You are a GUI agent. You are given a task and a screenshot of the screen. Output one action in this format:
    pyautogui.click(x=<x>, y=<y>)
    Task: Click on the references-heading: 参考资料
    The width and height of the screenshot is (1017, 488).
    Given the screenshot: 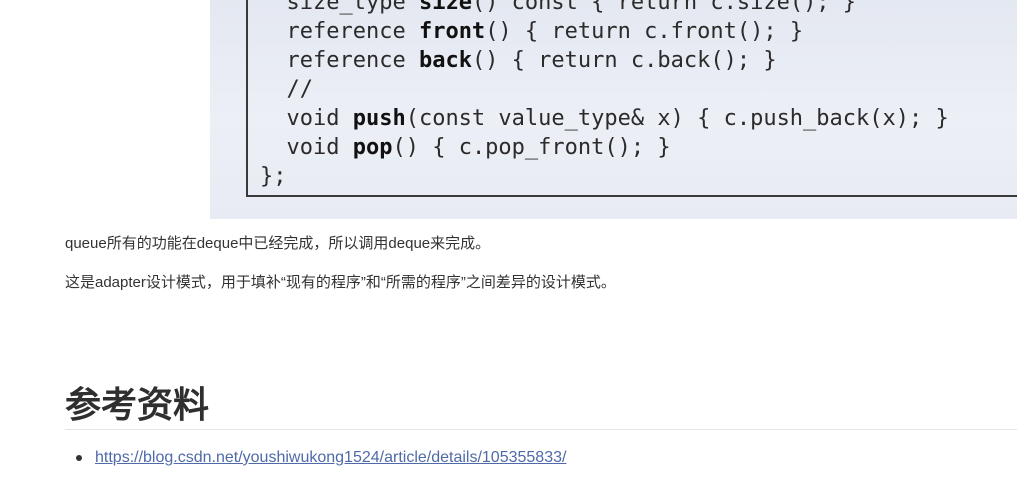 What is the action you would take?
    pyautogui.click(x=137, y=405)
    